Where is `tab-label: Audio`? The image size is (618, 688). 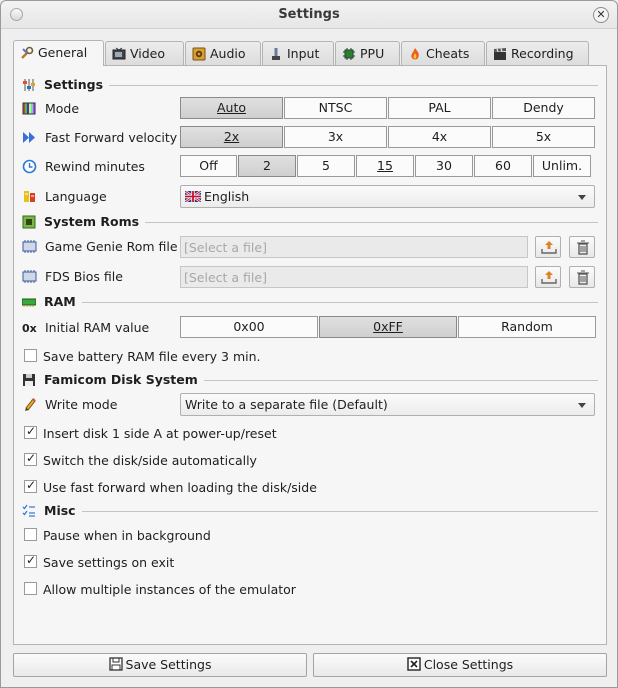 tab-label: Audio is located at coordinates (228, 53).